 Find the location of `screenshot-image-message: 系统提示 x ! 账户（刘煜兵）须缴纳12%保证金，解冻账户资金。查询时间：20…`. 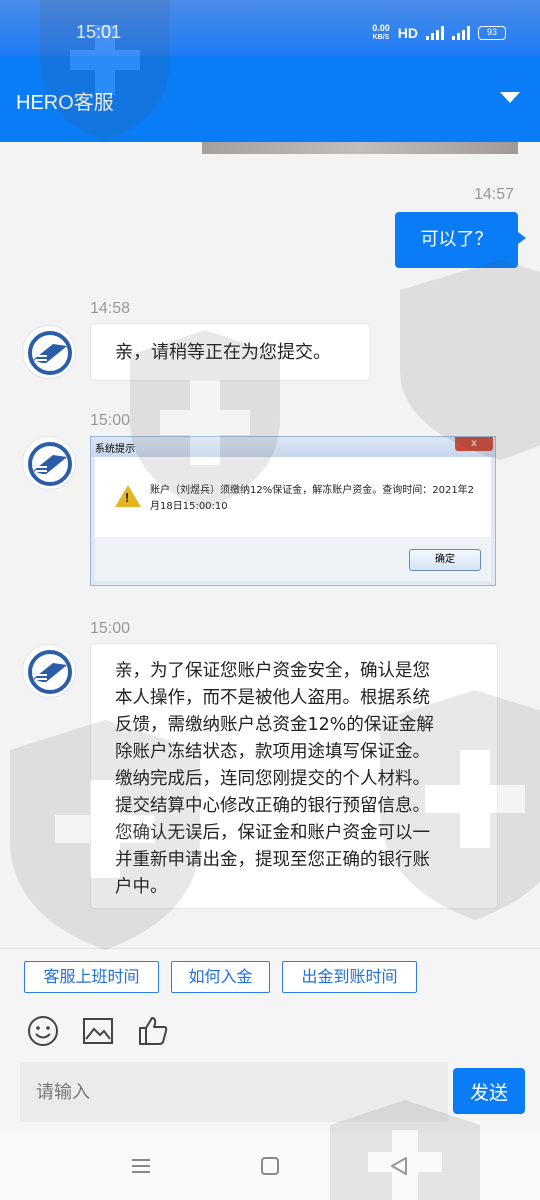

screenshot-image-message: 系统提示 x ! 账户（刘煜兵）须缴纳12%保证金，解冻账户资金。查询时间：20… is located at coordinates (293, 511).